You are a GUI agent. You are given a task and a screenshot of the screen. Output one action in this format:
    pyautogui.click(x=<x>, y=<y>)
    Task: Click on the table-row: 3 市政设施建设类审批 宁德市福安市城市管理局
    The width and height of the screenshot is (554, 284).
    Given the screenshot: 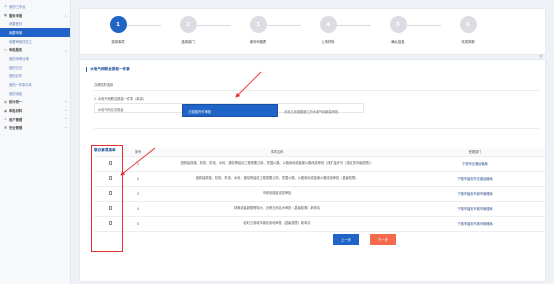 What is the action you would take?
    pyautogui.click(x=319, y=194)
    